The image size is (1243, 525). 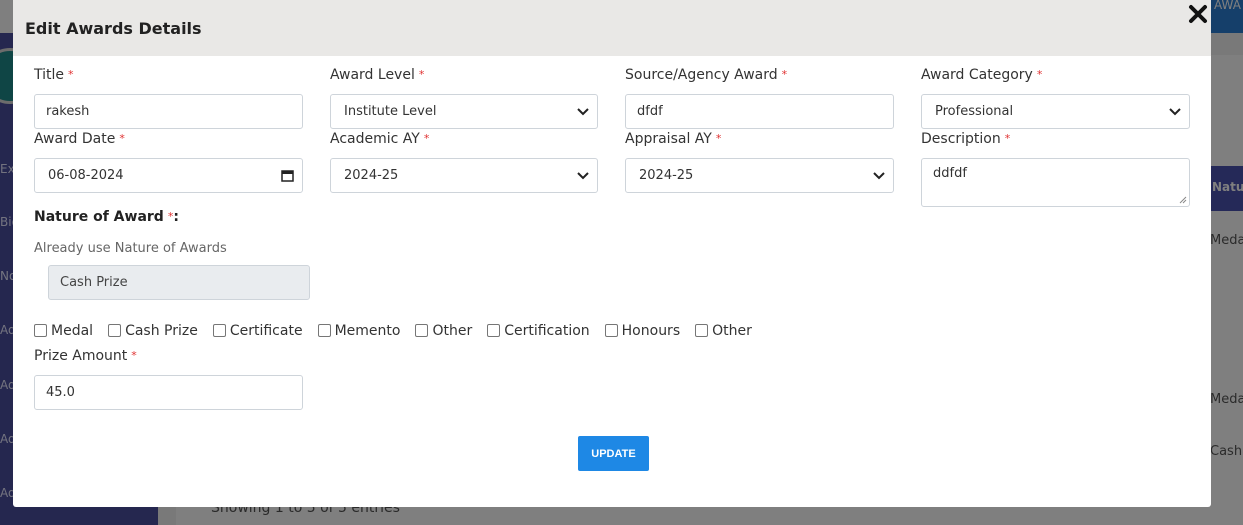 What do you see at coordinates (1055, 182) in the screenshot?
I see `description-textarea: ddfdf` at bounding box center [1055, 182].